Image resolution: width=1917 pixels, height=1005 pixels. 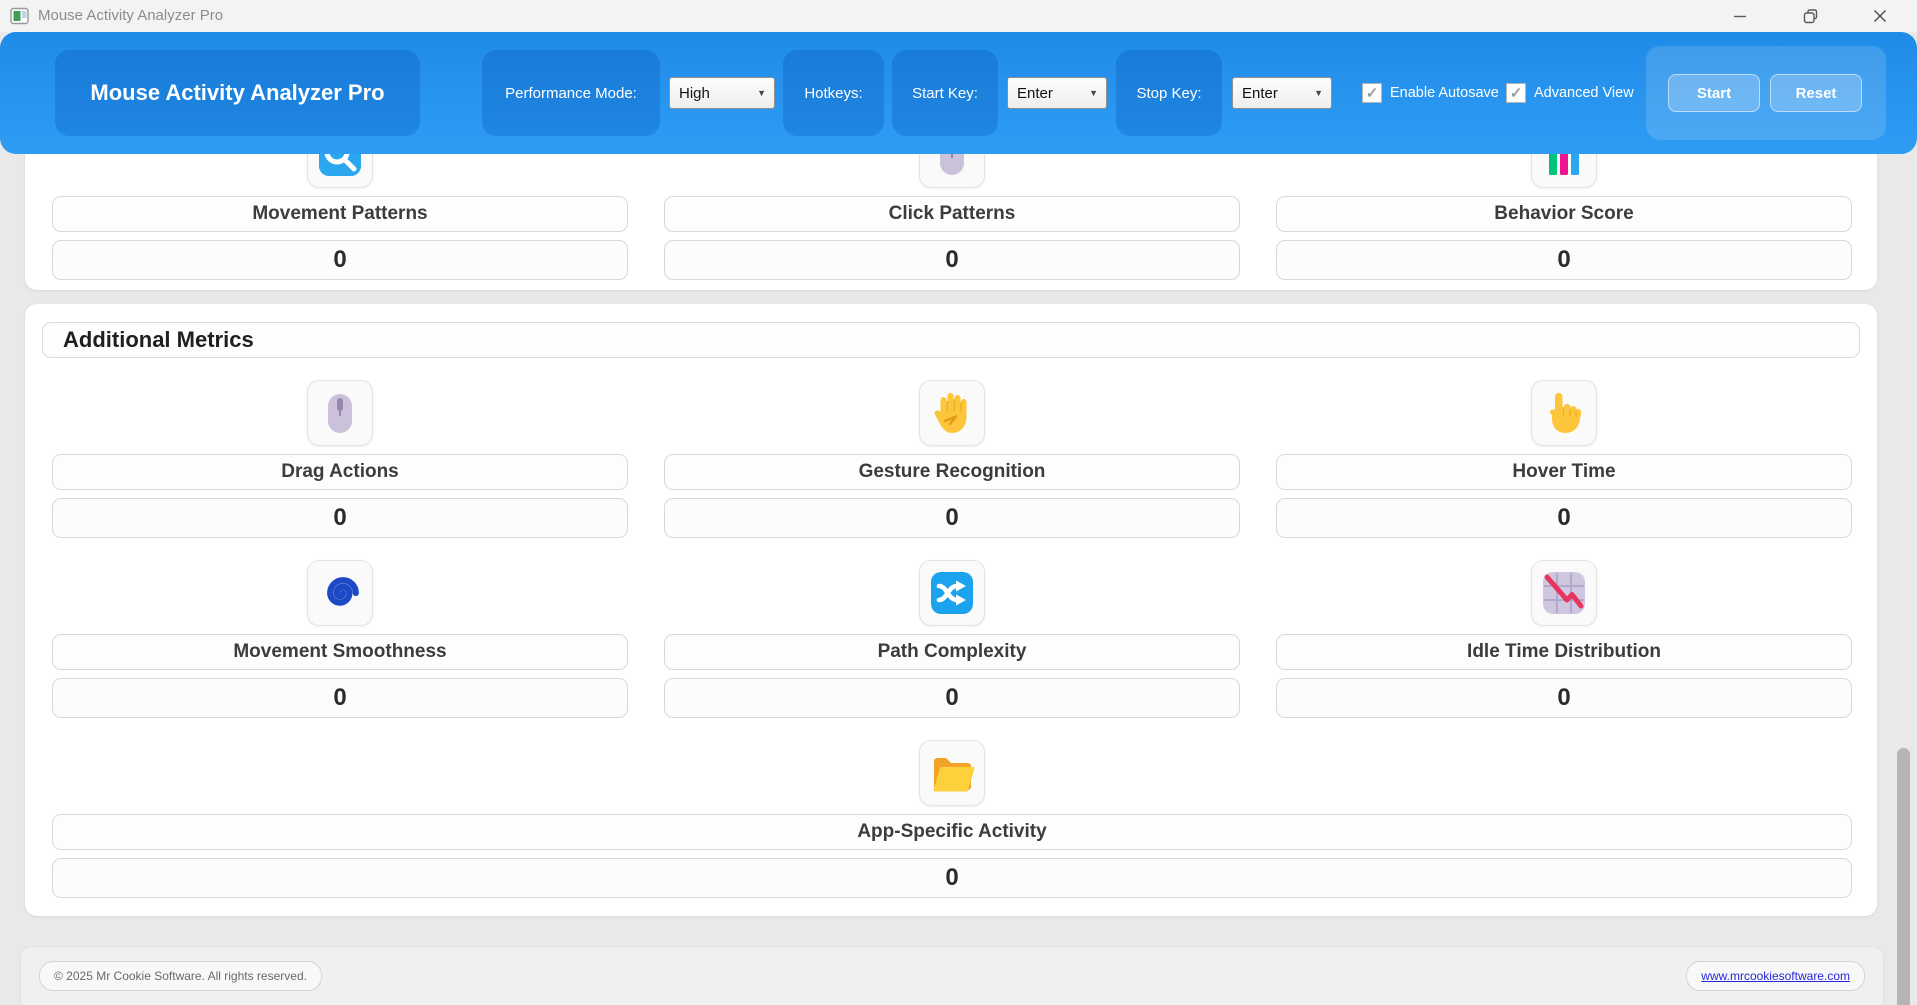 What do you see at coordinates (951, 340) in the screenshot?
I see `additional-metrics-heading: Additional Metrics` at bounding box center [951, 340].